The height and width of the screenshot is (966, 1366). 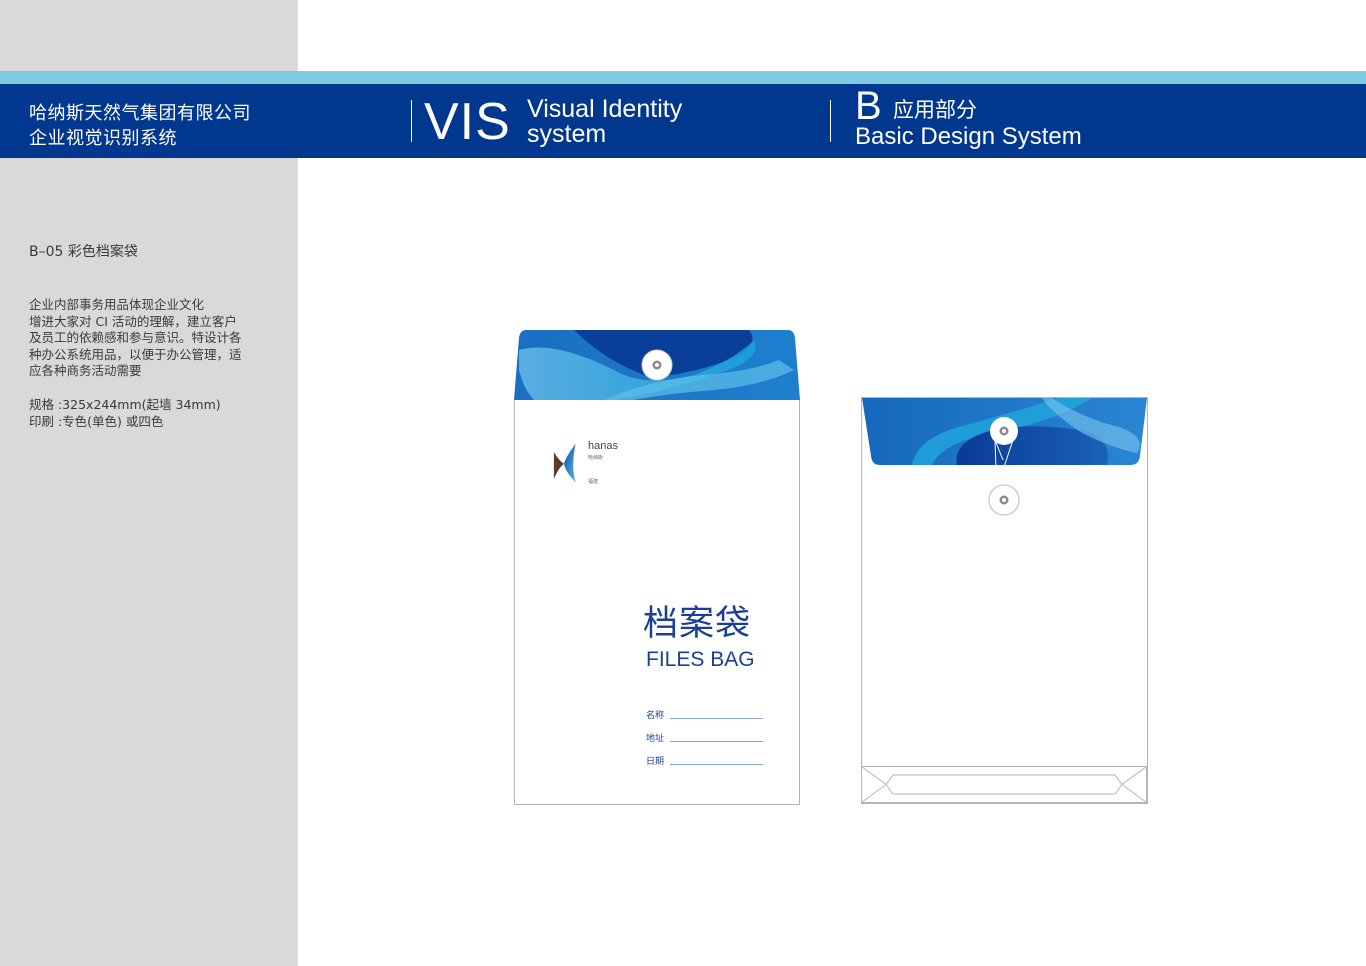 I want to click on vis-line-2: system, so click(x=567, y=134).